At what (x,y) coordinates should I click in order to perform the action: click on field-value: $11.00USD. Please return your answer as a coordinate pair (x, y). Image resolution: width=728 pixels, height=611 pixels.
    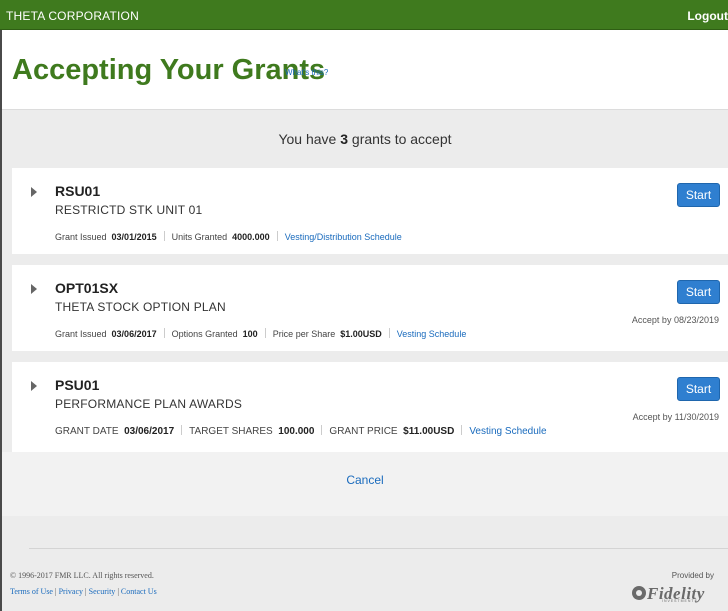
    Looking at the image, I should click on (429, 431).